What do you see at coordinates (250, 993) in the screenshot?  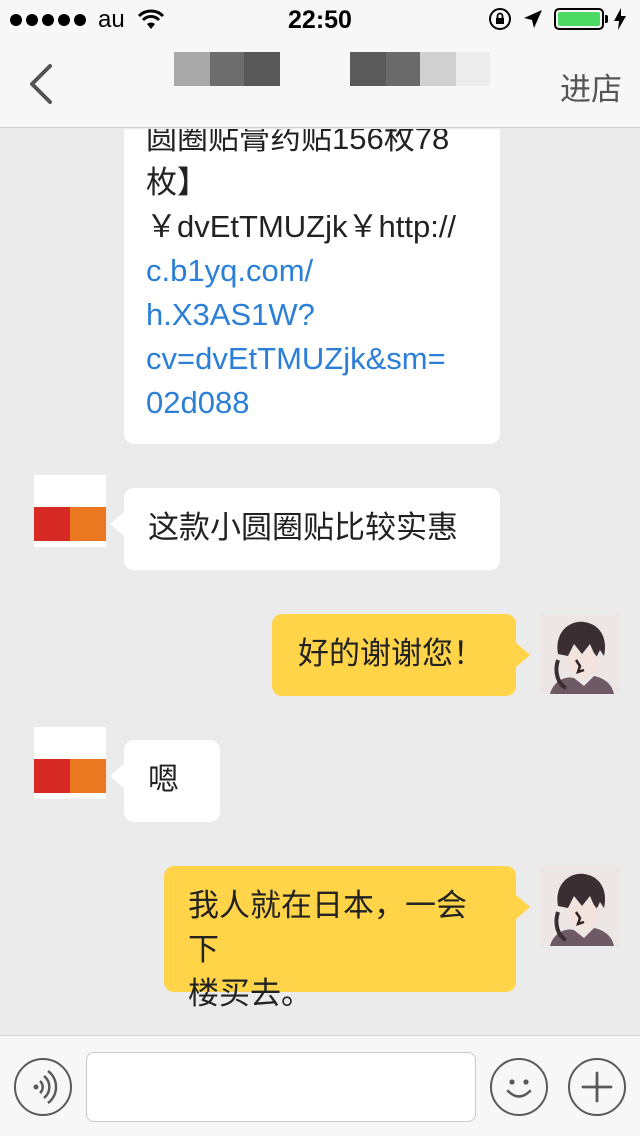 I see `message-text-line: 楼买去。` at bounding box center [250, 993].